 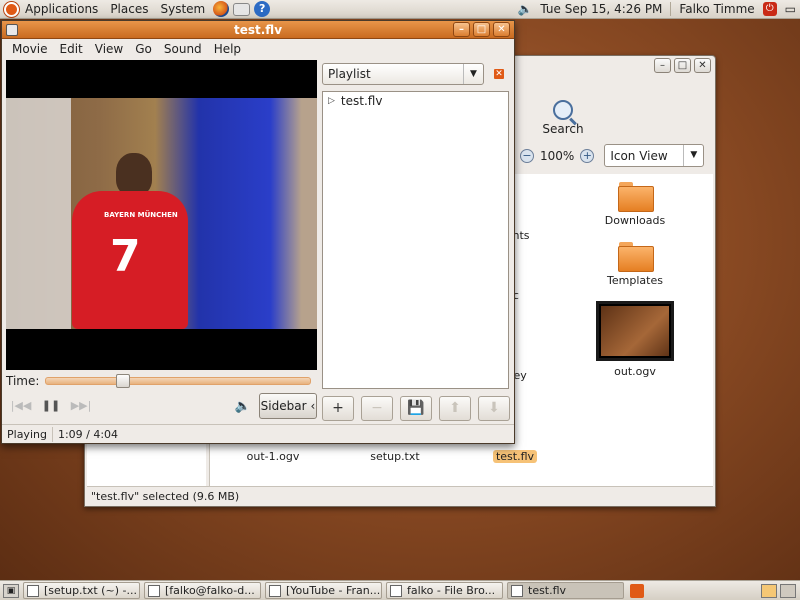 I want to click on video-thumbnail-icon, so click(x=635, y=331).